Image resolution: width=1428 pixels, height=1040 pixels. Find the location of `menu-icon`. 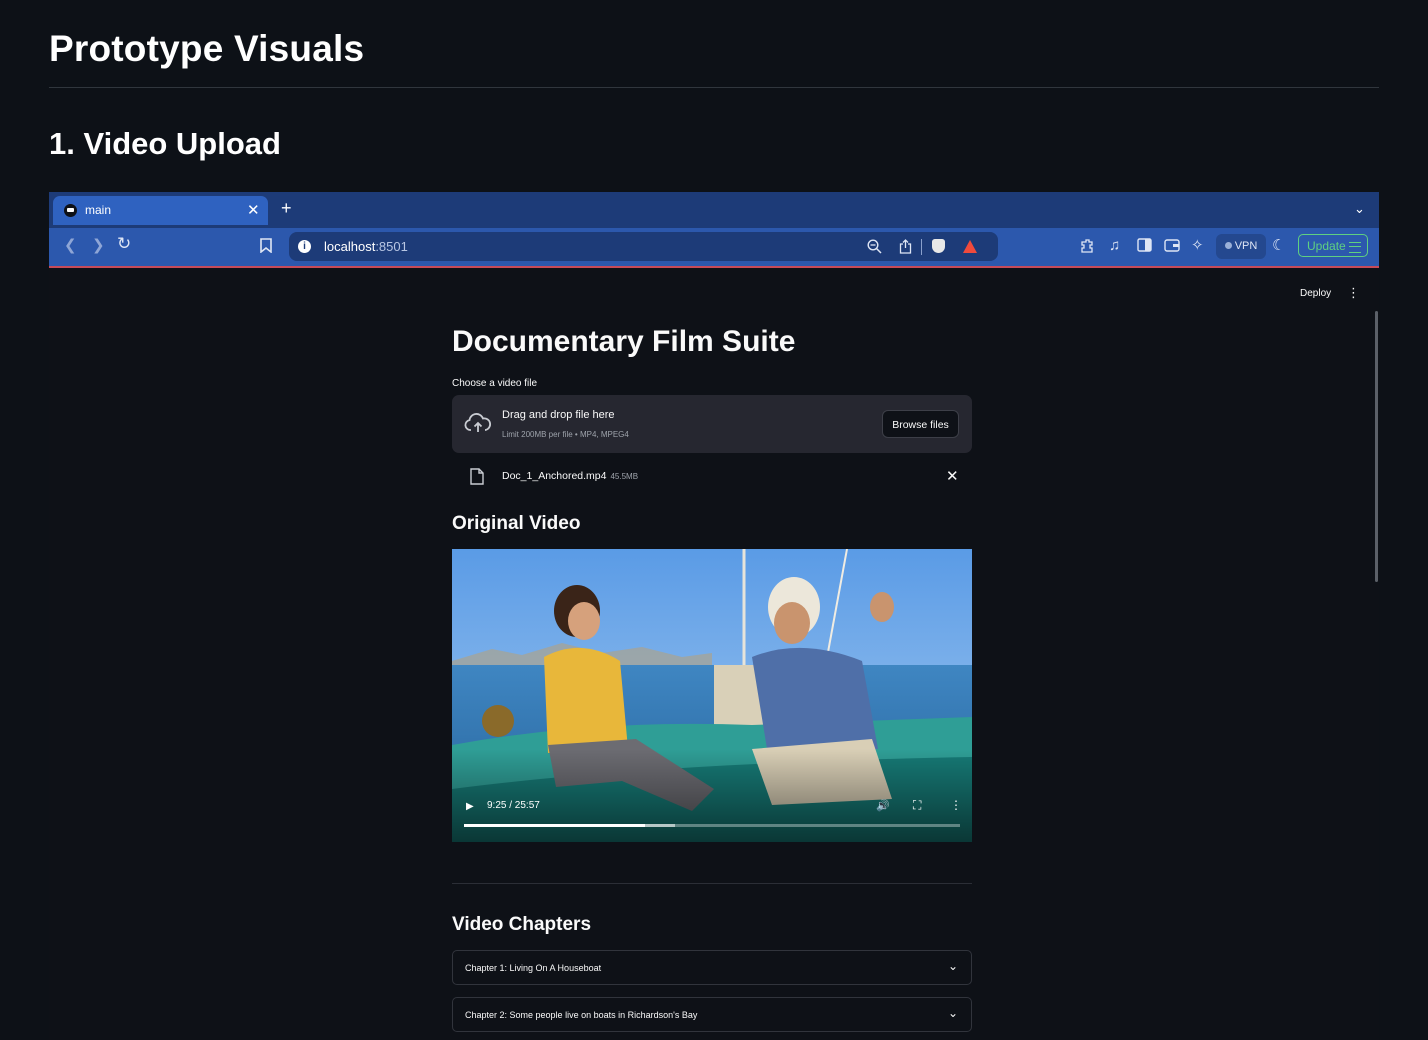

menu-icon is located at coordinates (1355, 247).